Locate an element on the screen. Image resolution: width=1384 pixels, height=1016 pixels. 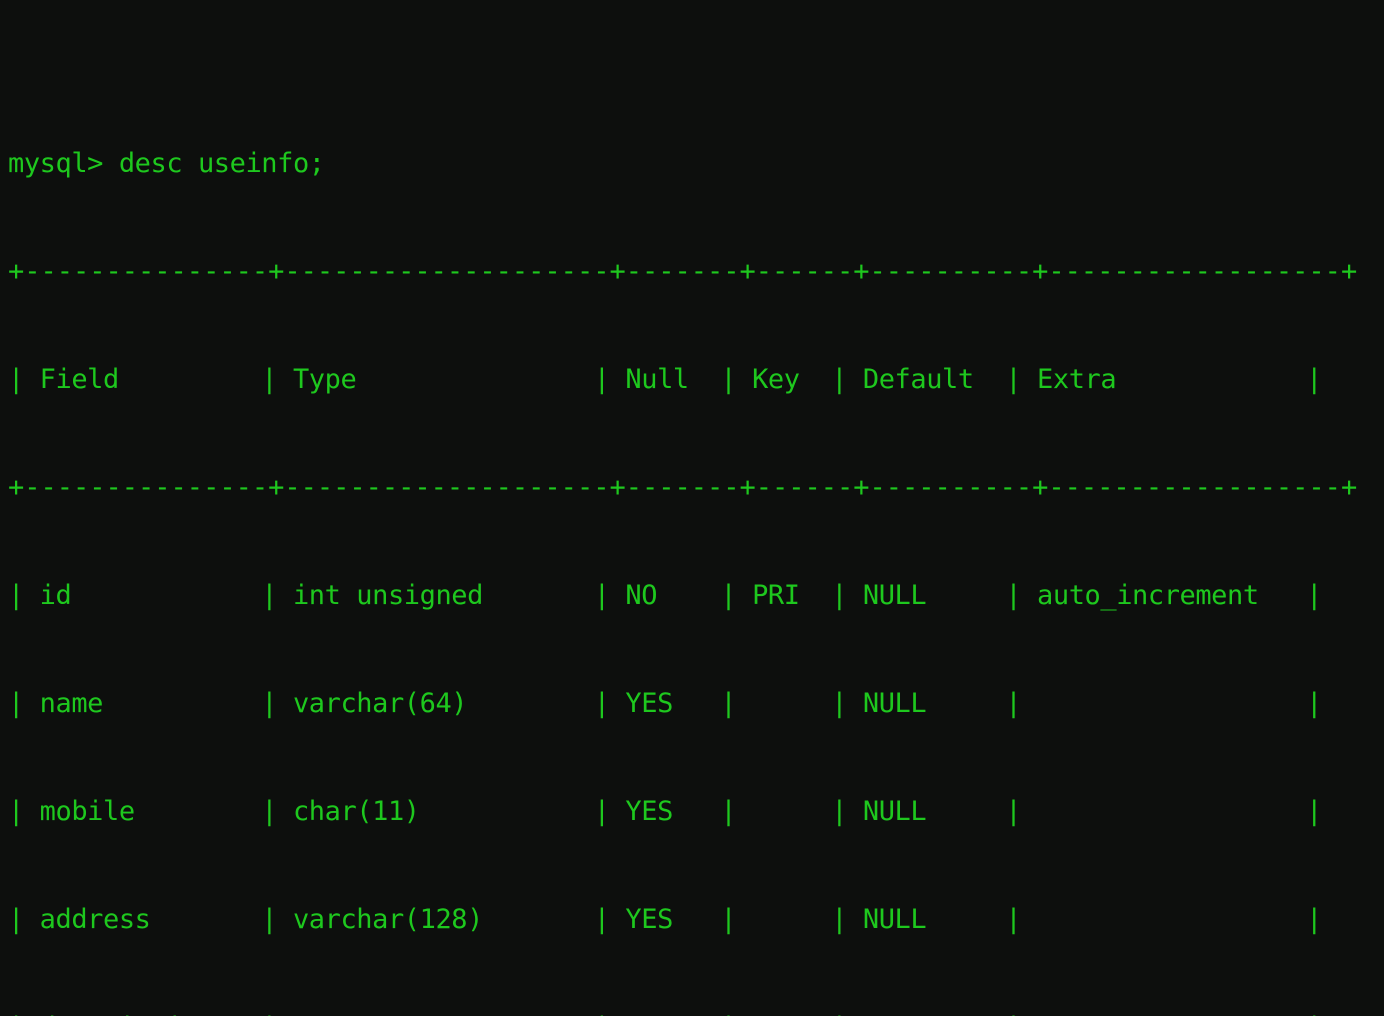
prompt-line: mysql> desc useinfo; is located at coordinates (166, 163).